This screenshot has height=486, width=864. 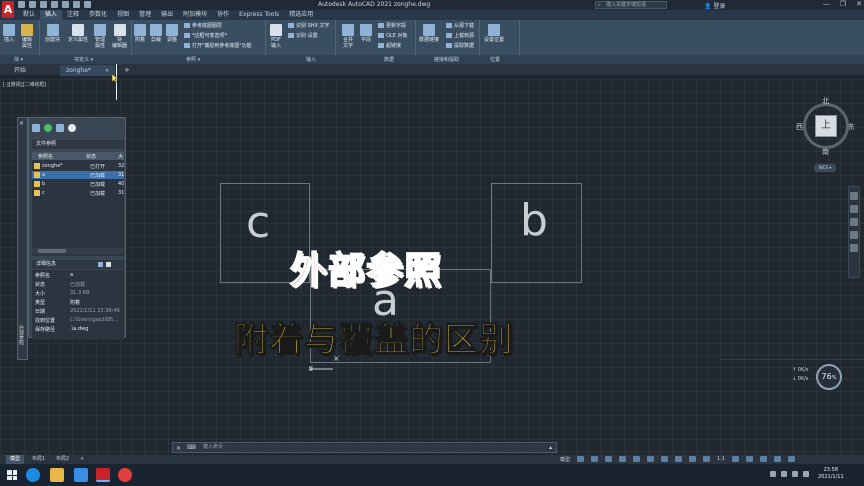 I want to click on attach-button: 附着, so click(x=140, y=33).